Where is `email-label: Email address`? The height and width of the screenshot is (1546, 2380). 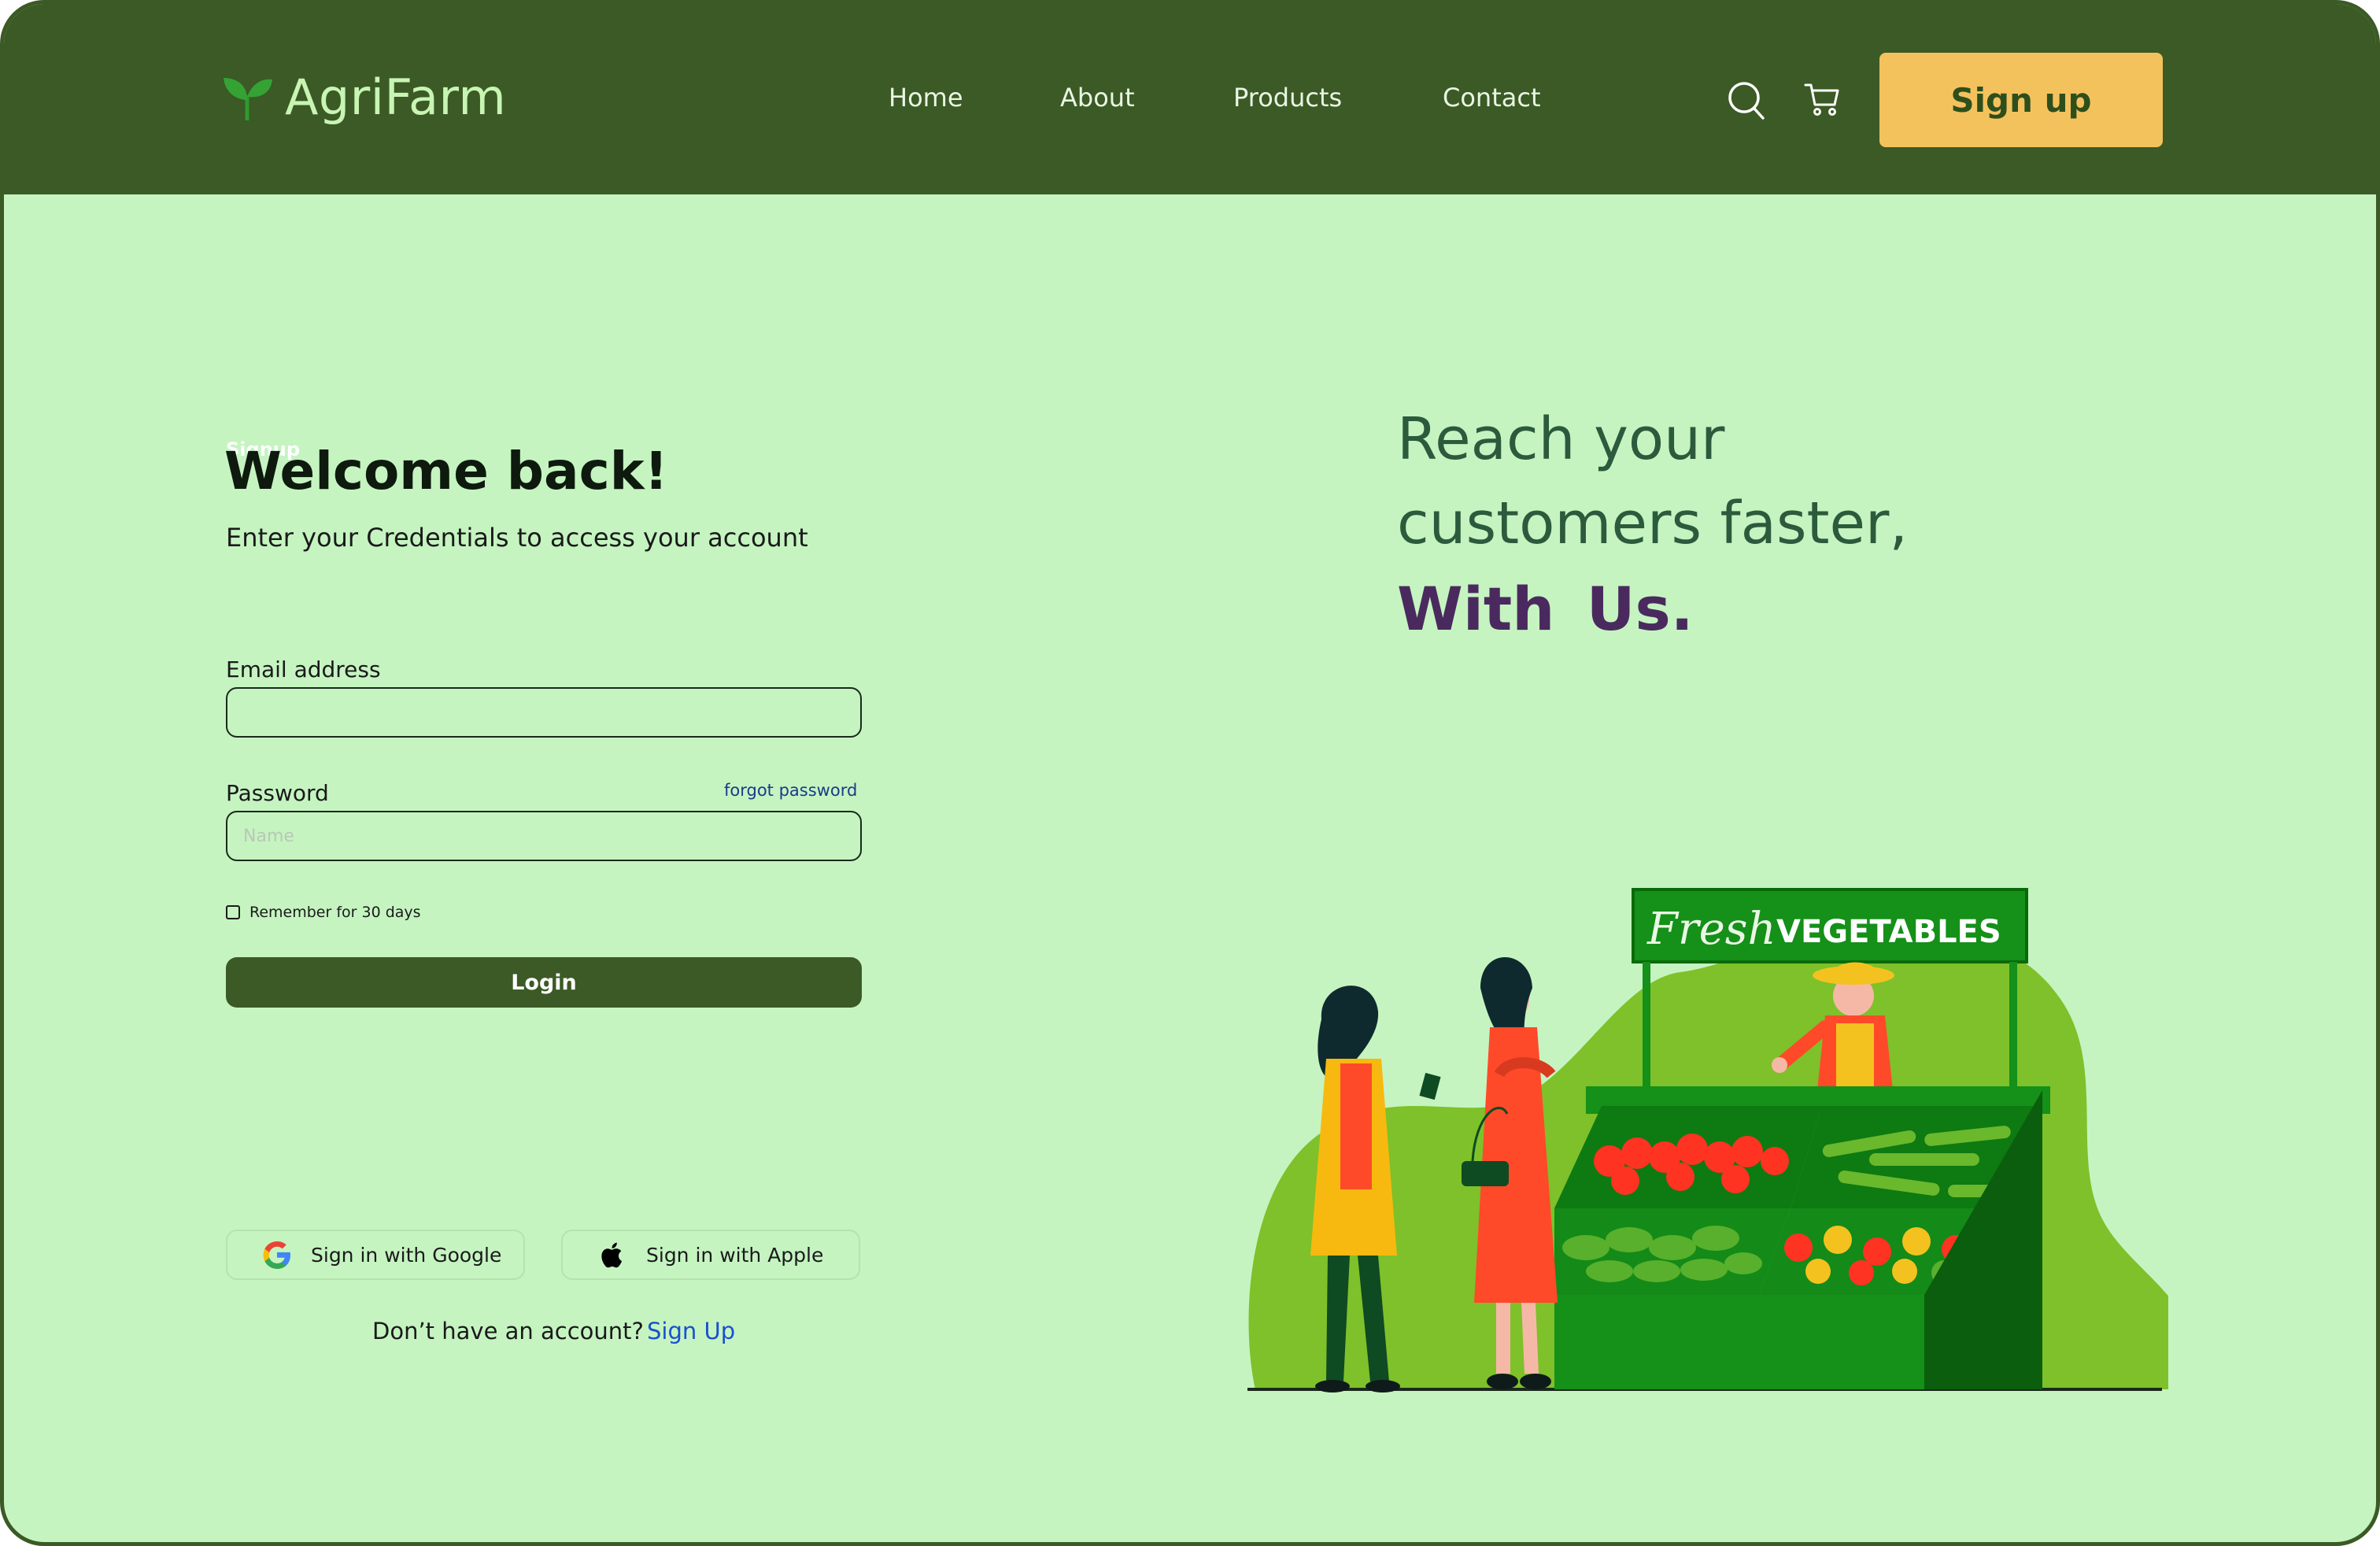 email-label: Email address is located at coordinates (303, 669).